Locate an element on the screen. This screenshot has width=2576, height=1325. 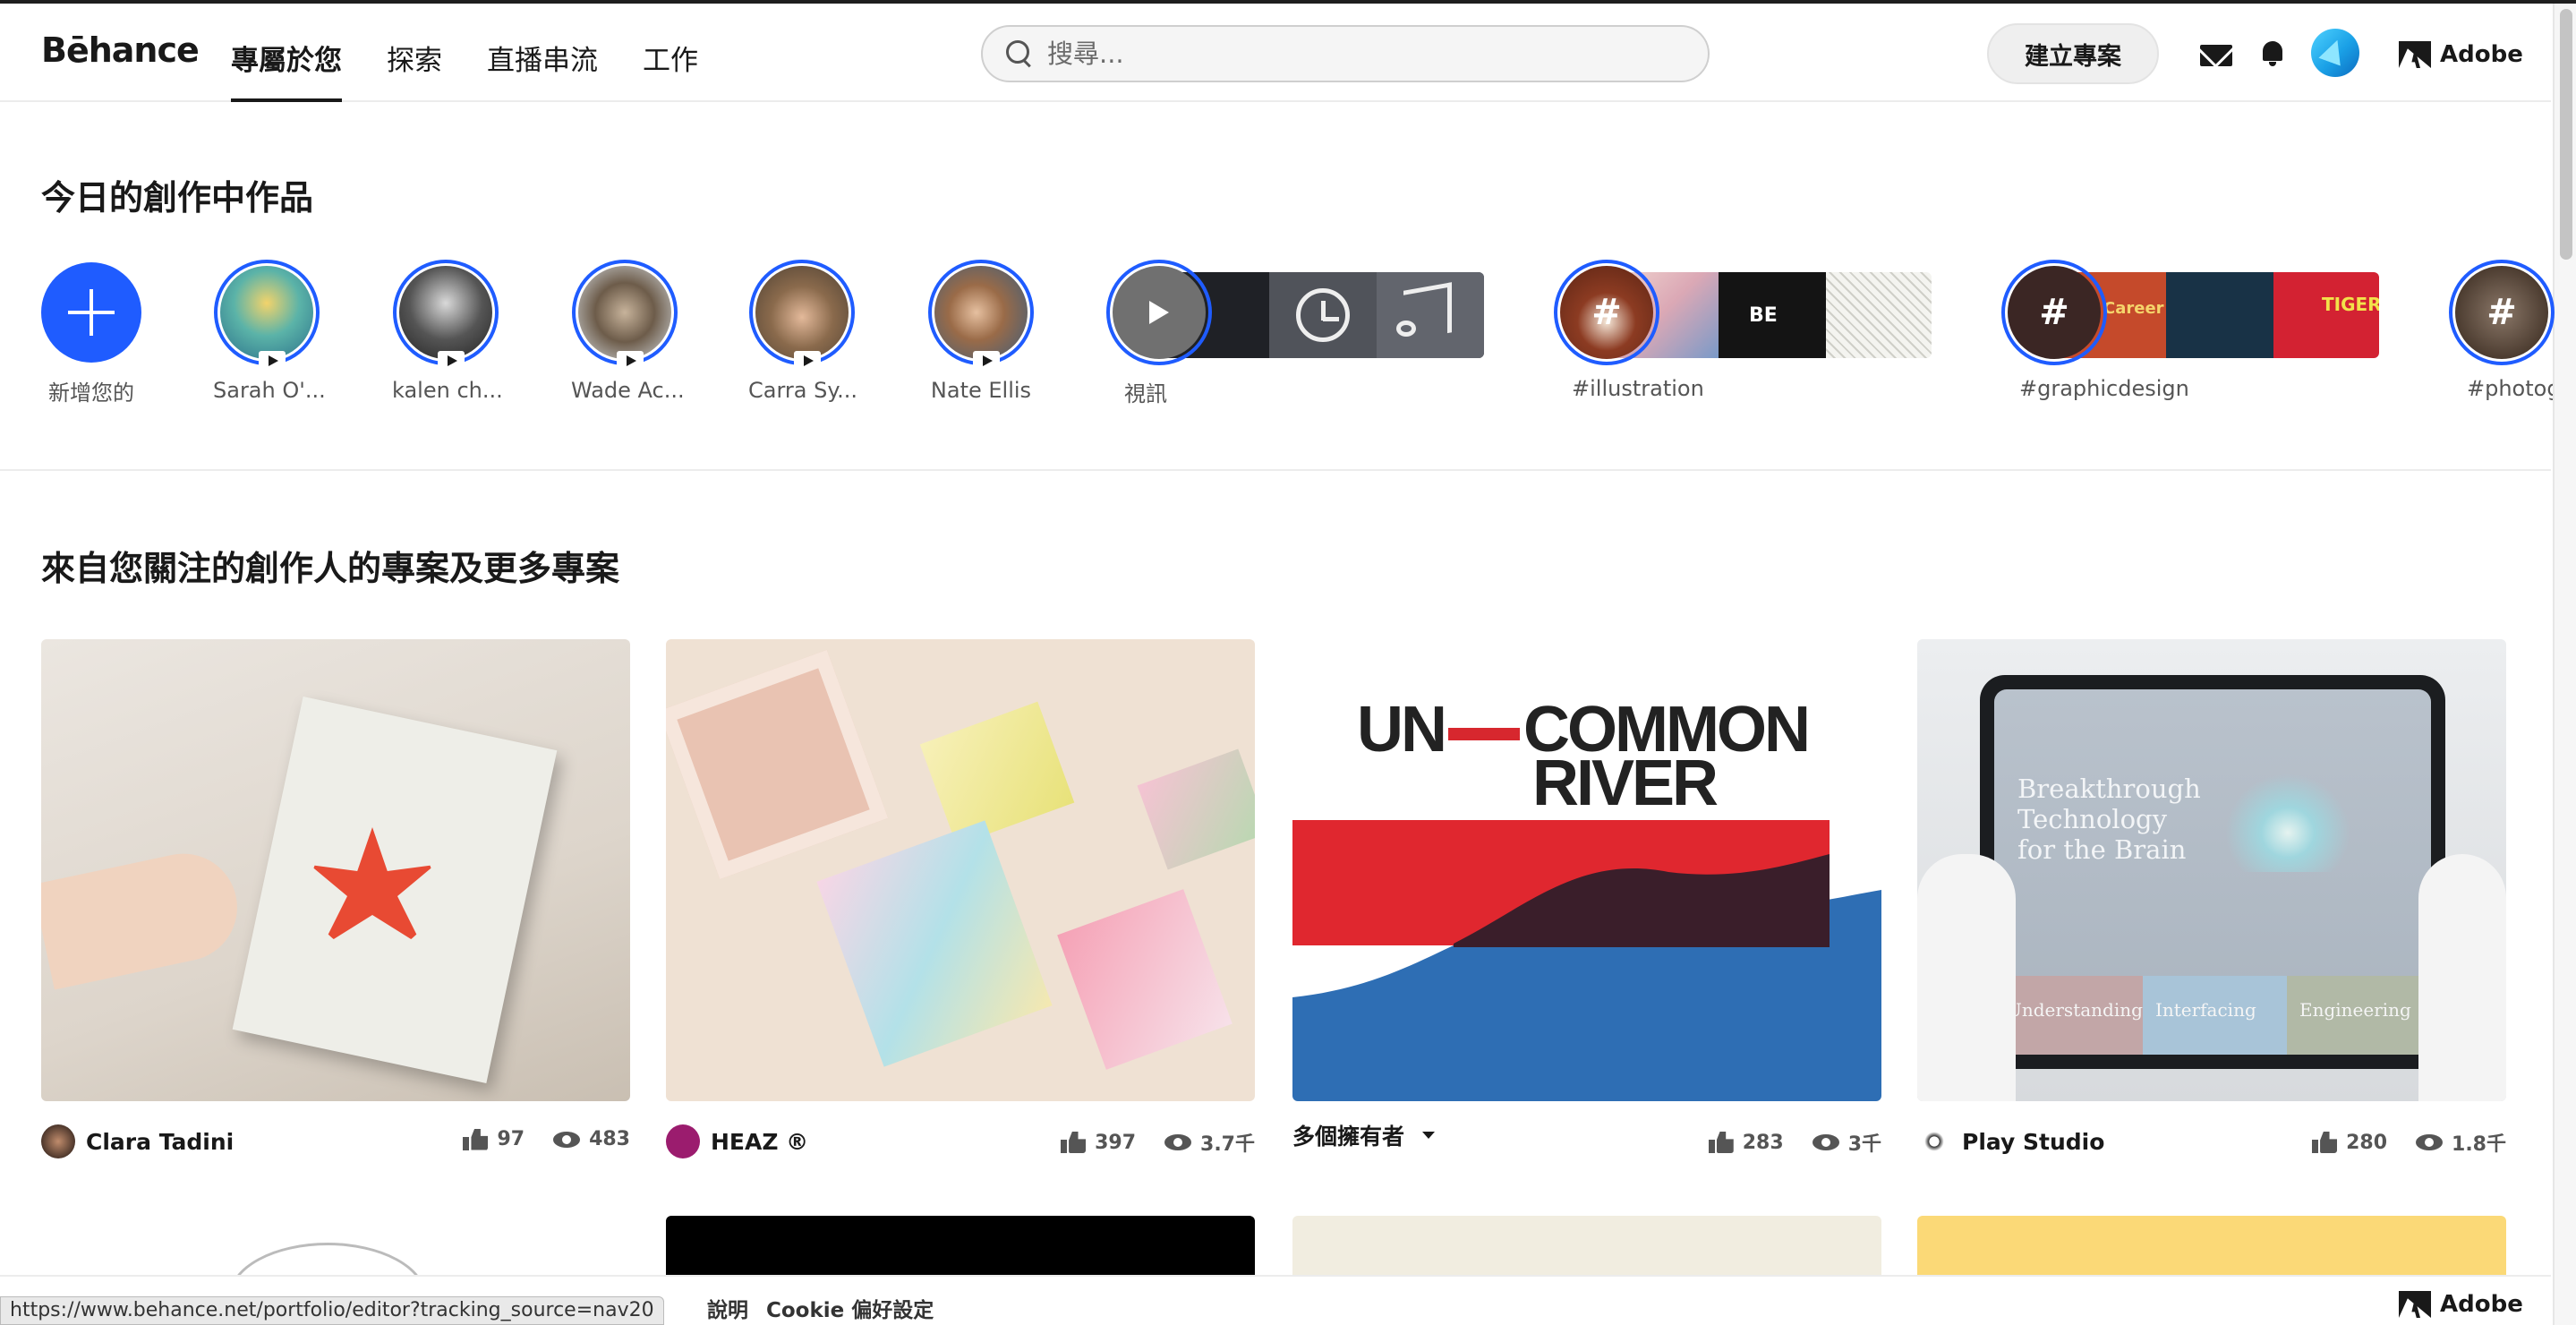
footer-adobe-link: Adobe is located at coordinates (2461, 1304).